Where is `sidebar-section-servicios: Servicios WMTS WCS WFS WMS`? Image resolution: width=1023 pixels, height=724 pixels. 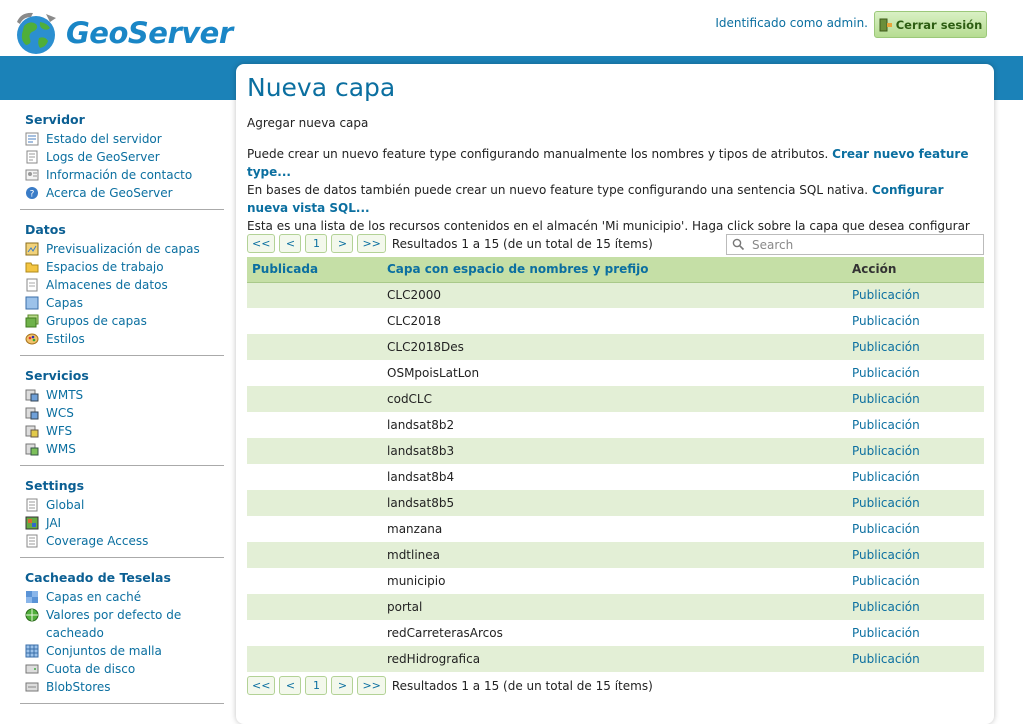 sidebar-section-servicios: Servicios WMTS WCS WFS WMS is located at coordinates (122, 413).